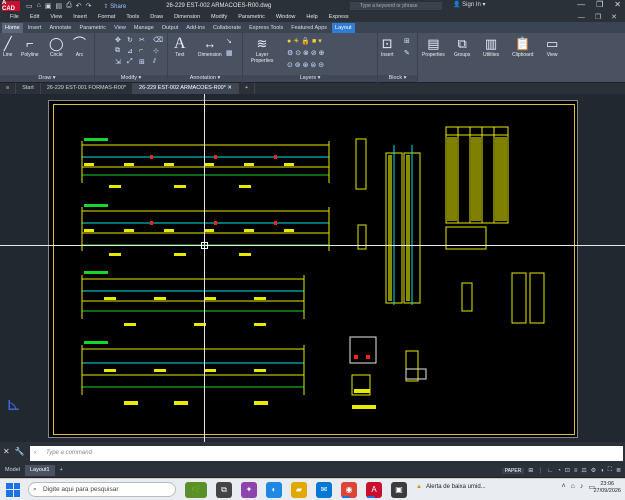 The height and width of the screenshot is (500, 625). Describe the element at coordinates (14, 17) in the screenshot. I see `menu-file: File` at that location.